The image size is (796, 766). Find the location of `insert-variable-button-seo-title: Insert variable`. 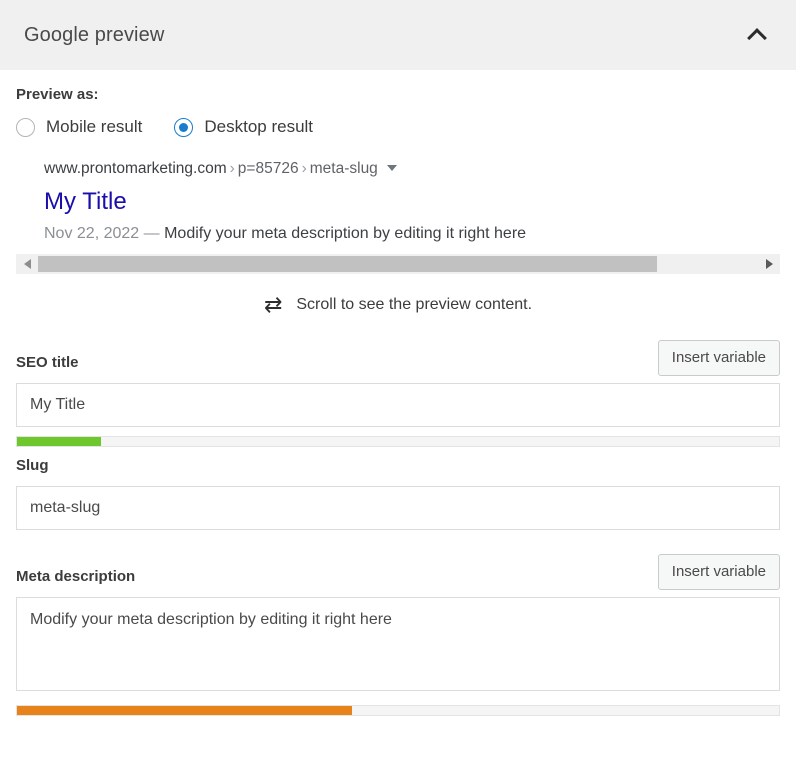

insert-variable-button-seo-title: Insert variable is located at coordinates (718, 358).